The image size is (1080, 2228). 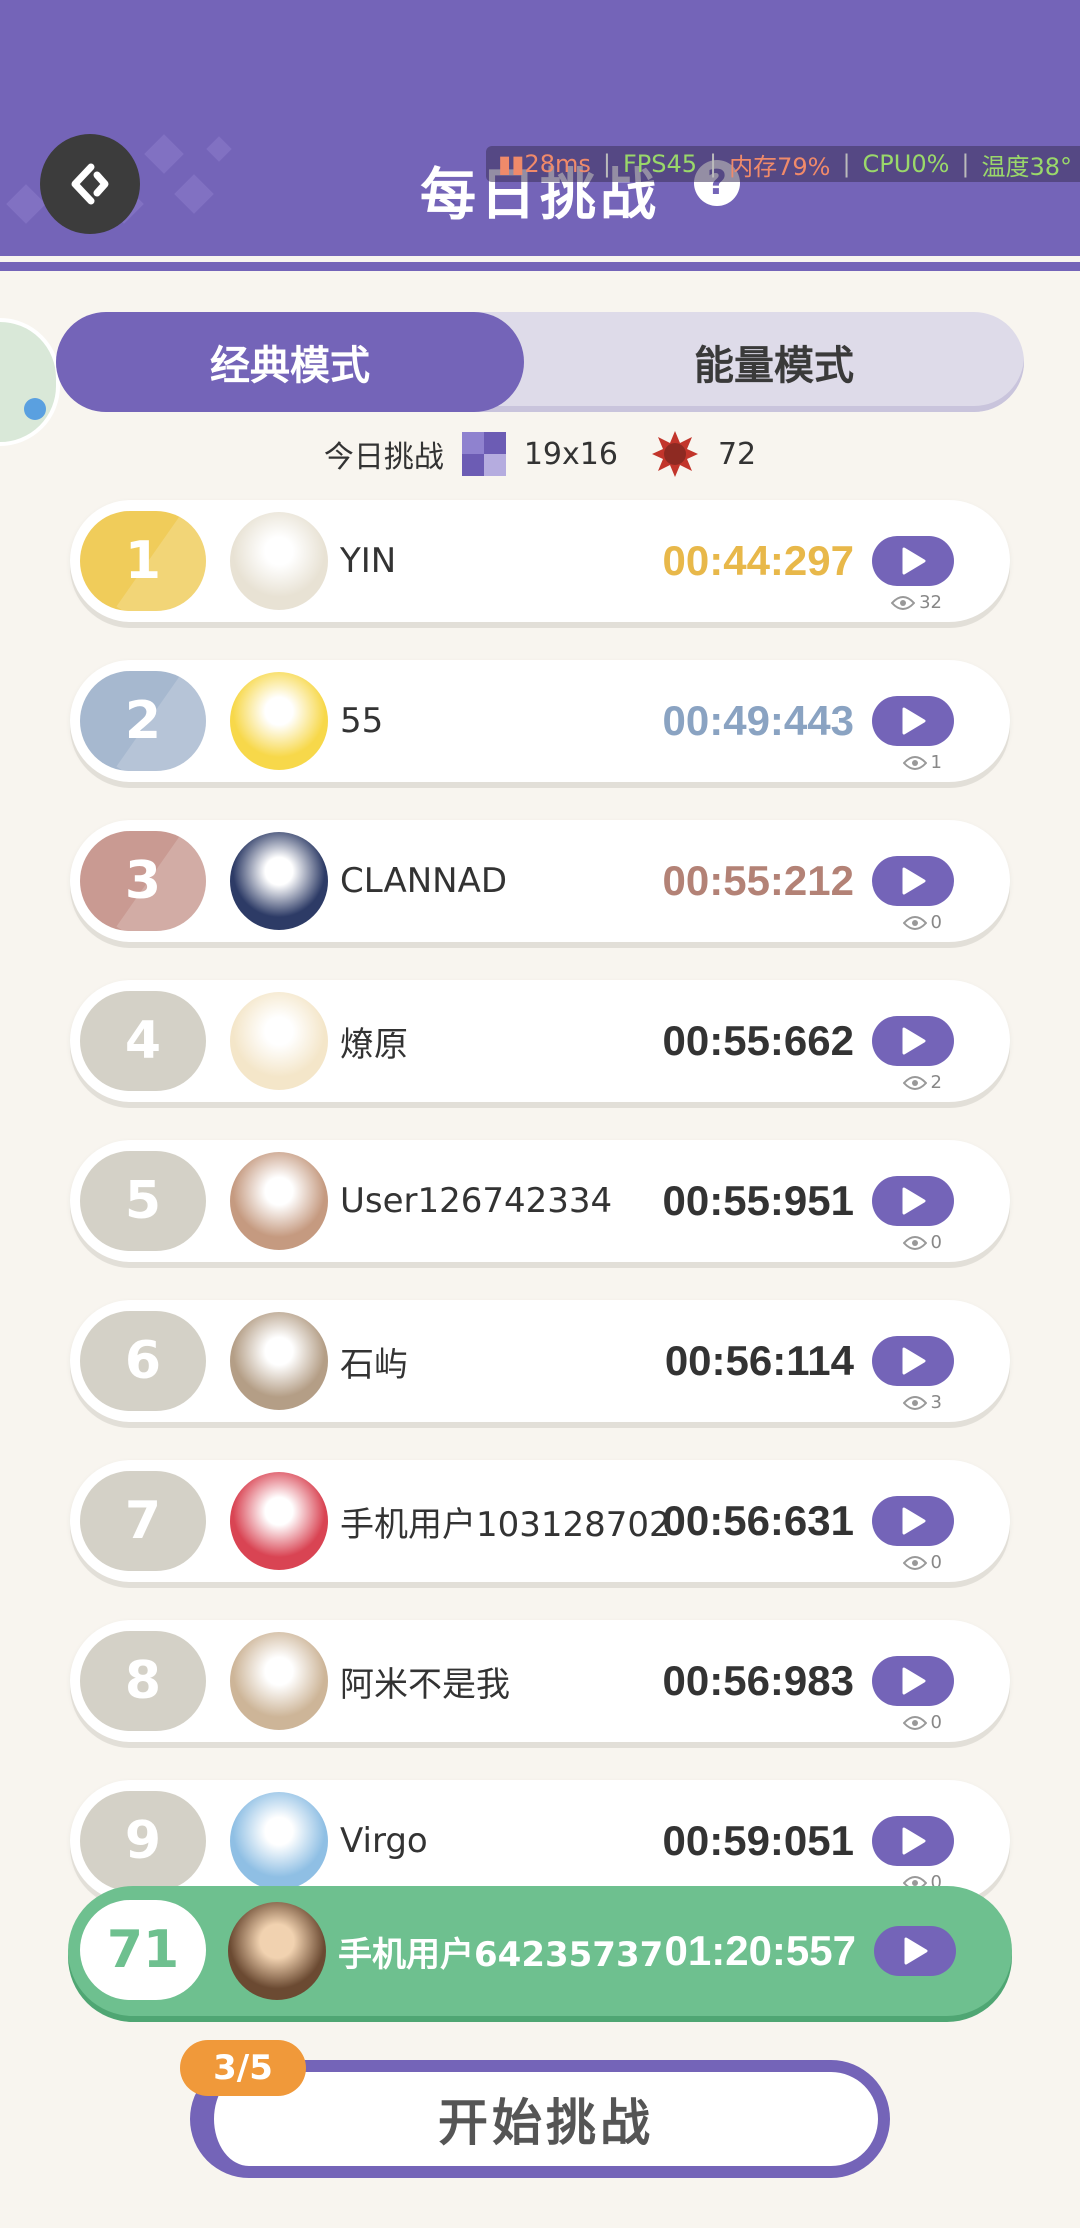 I want to click on rank-badge: 1, so click(x=143, y=561).